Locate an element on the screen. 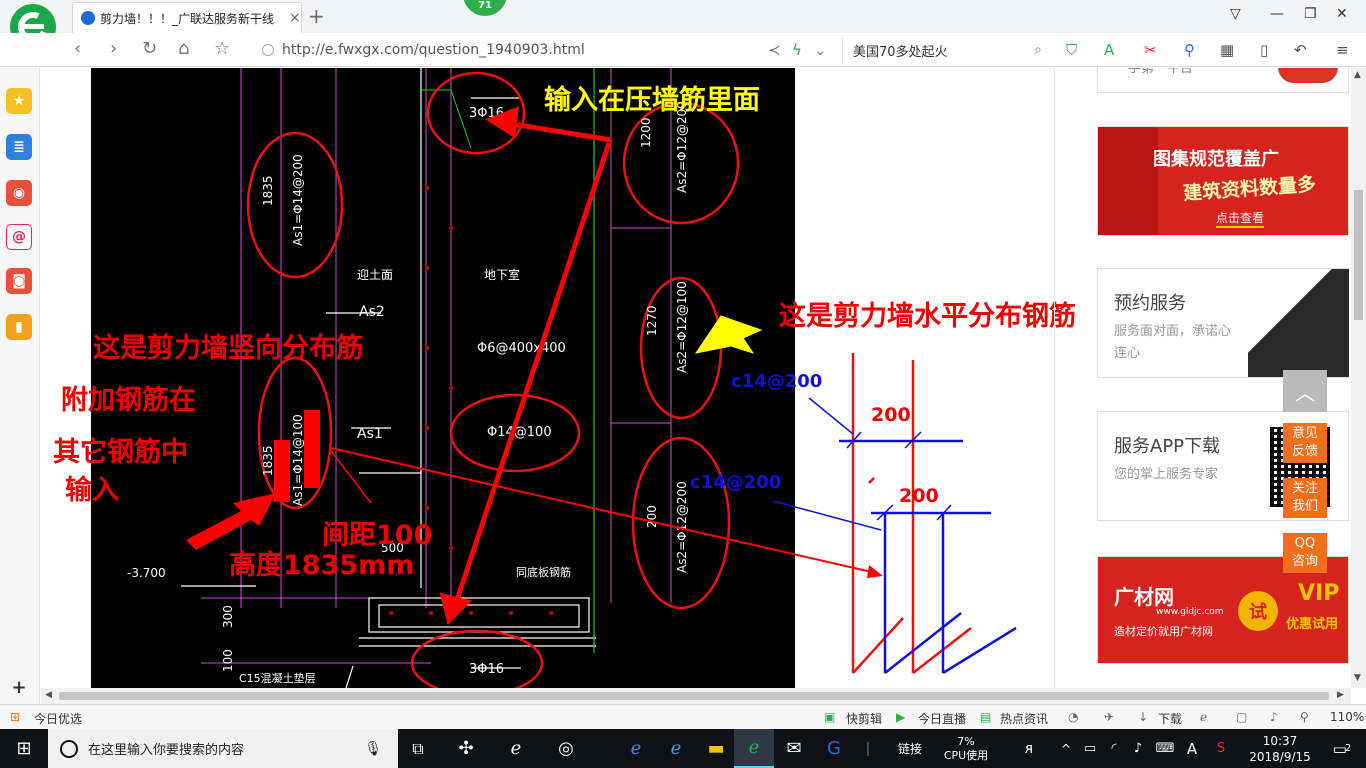  volume-icon: ♪ is located at coordinates (1274, 717).